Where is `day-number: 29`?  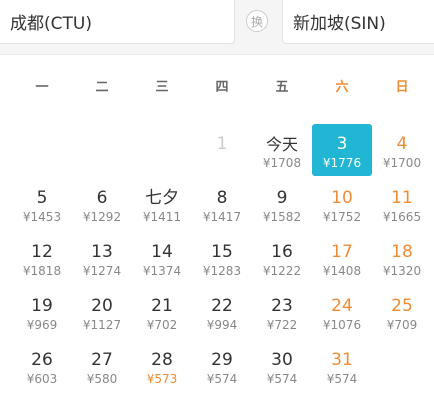 day-number: 29 is located at coordinates (222, 360).